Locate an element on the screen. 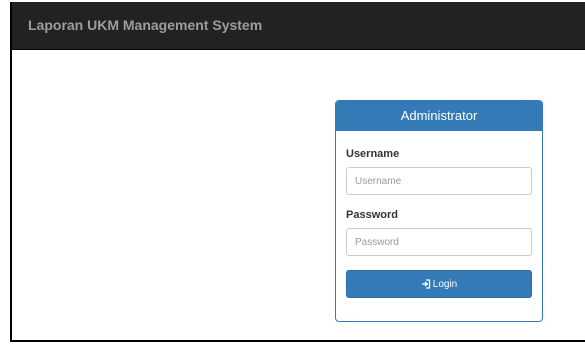 This screenshot has width=585, height=344. login-button-label: Login is located at coordinates (445, 284).